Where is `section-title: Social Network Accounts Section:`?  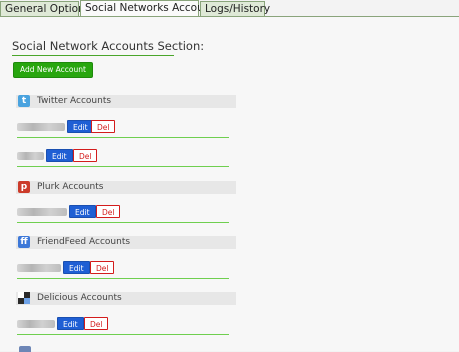 section-title: Social Network Accounts Section: is located at coordinates (108, 47).